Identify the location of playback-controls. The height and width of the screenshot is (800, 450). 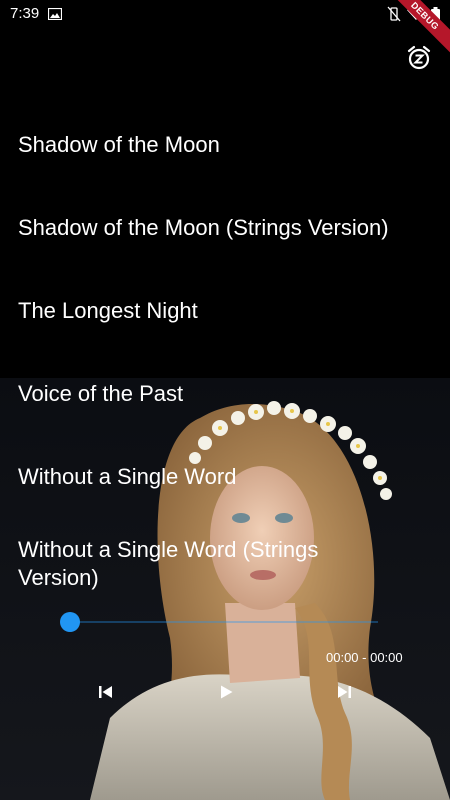
(225, 692).